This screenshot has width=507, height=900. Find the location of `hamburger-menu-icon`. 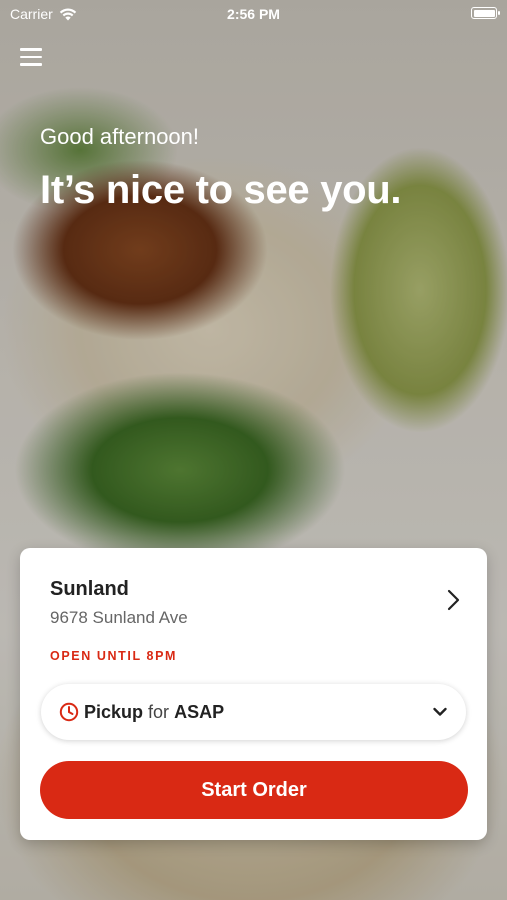

hamburger-menu-icon is located at coordinates (31, 58).